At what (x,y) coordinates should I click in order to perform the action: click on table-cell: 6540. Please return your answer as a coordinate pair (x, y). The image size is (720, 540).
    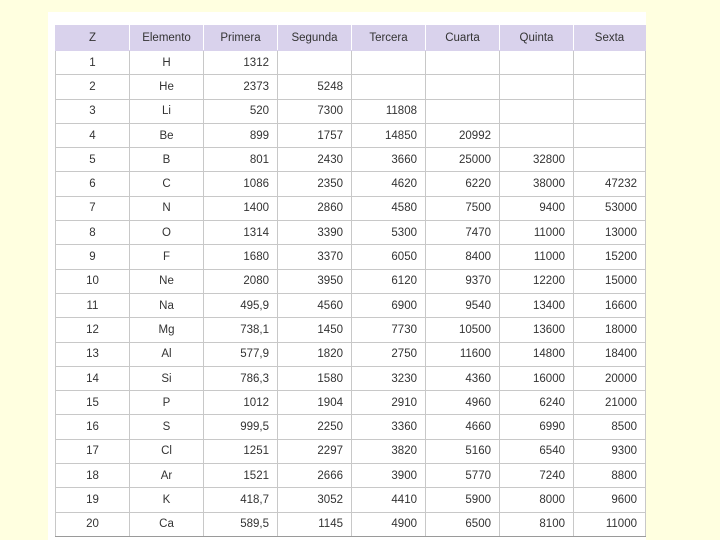
    Looking at the image, I should click on (536, 451).